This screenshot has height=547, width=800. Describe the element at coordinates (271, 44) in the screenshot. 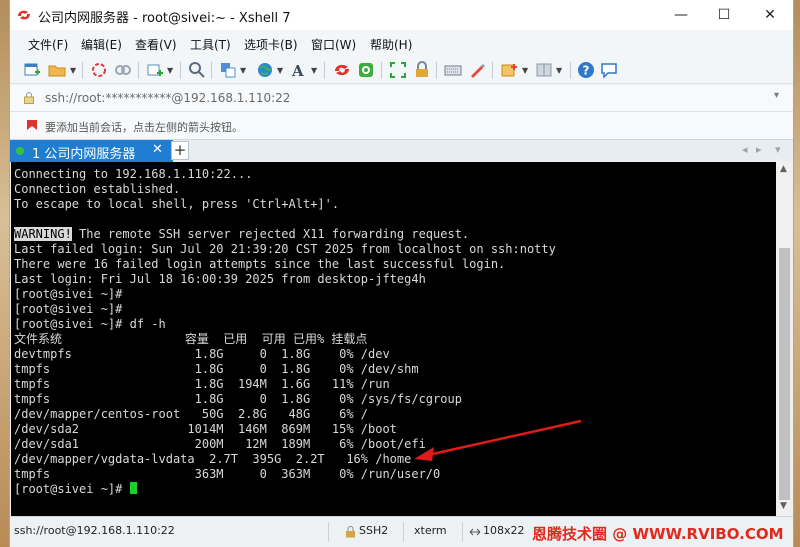

I see `menu-tabs: 选项卡(B)` at that location.